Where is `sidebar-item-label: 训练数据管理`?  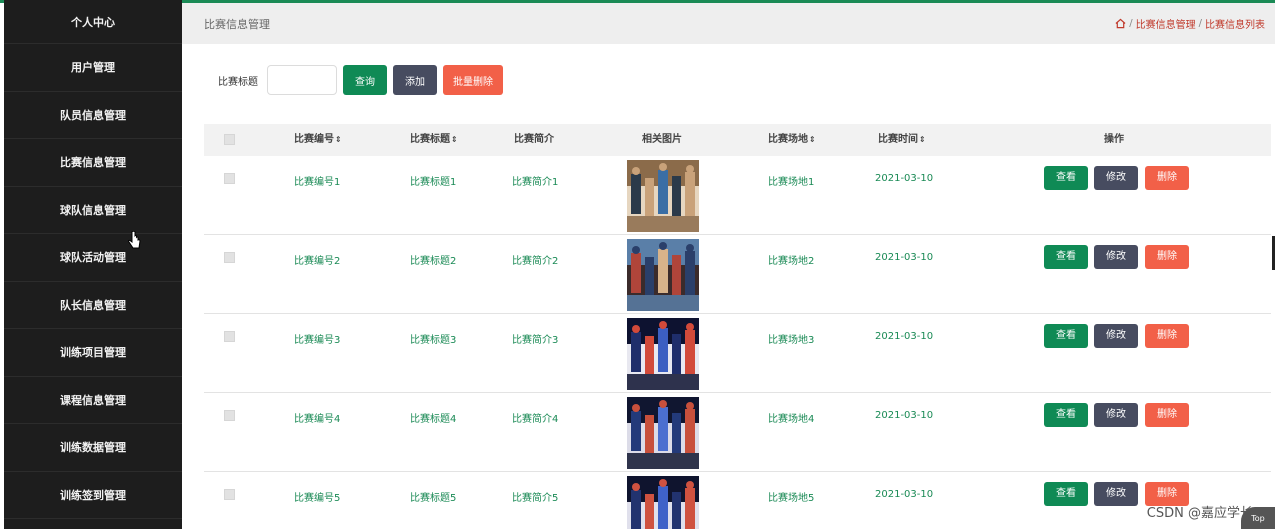 sidebar-item-label: 训练数据管理 is located at coordinates (93, 448).